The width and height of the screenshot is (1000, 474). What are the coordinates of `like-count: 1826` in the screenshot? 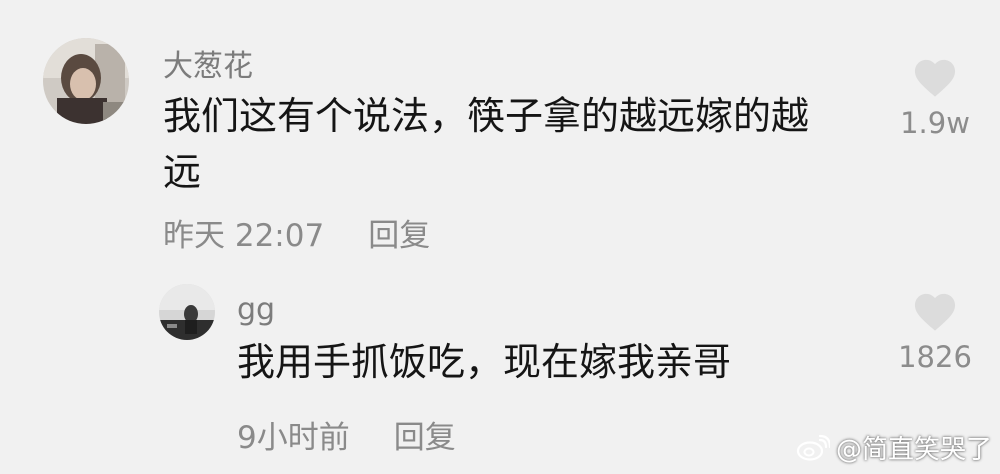 It's located at (935, 357).